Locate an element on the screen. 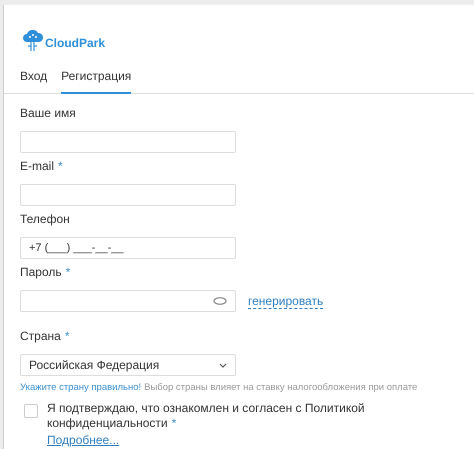 The image size is (474, 449). input-field: +7 (___) ___-__-__ is located at coordinates (128, 248).